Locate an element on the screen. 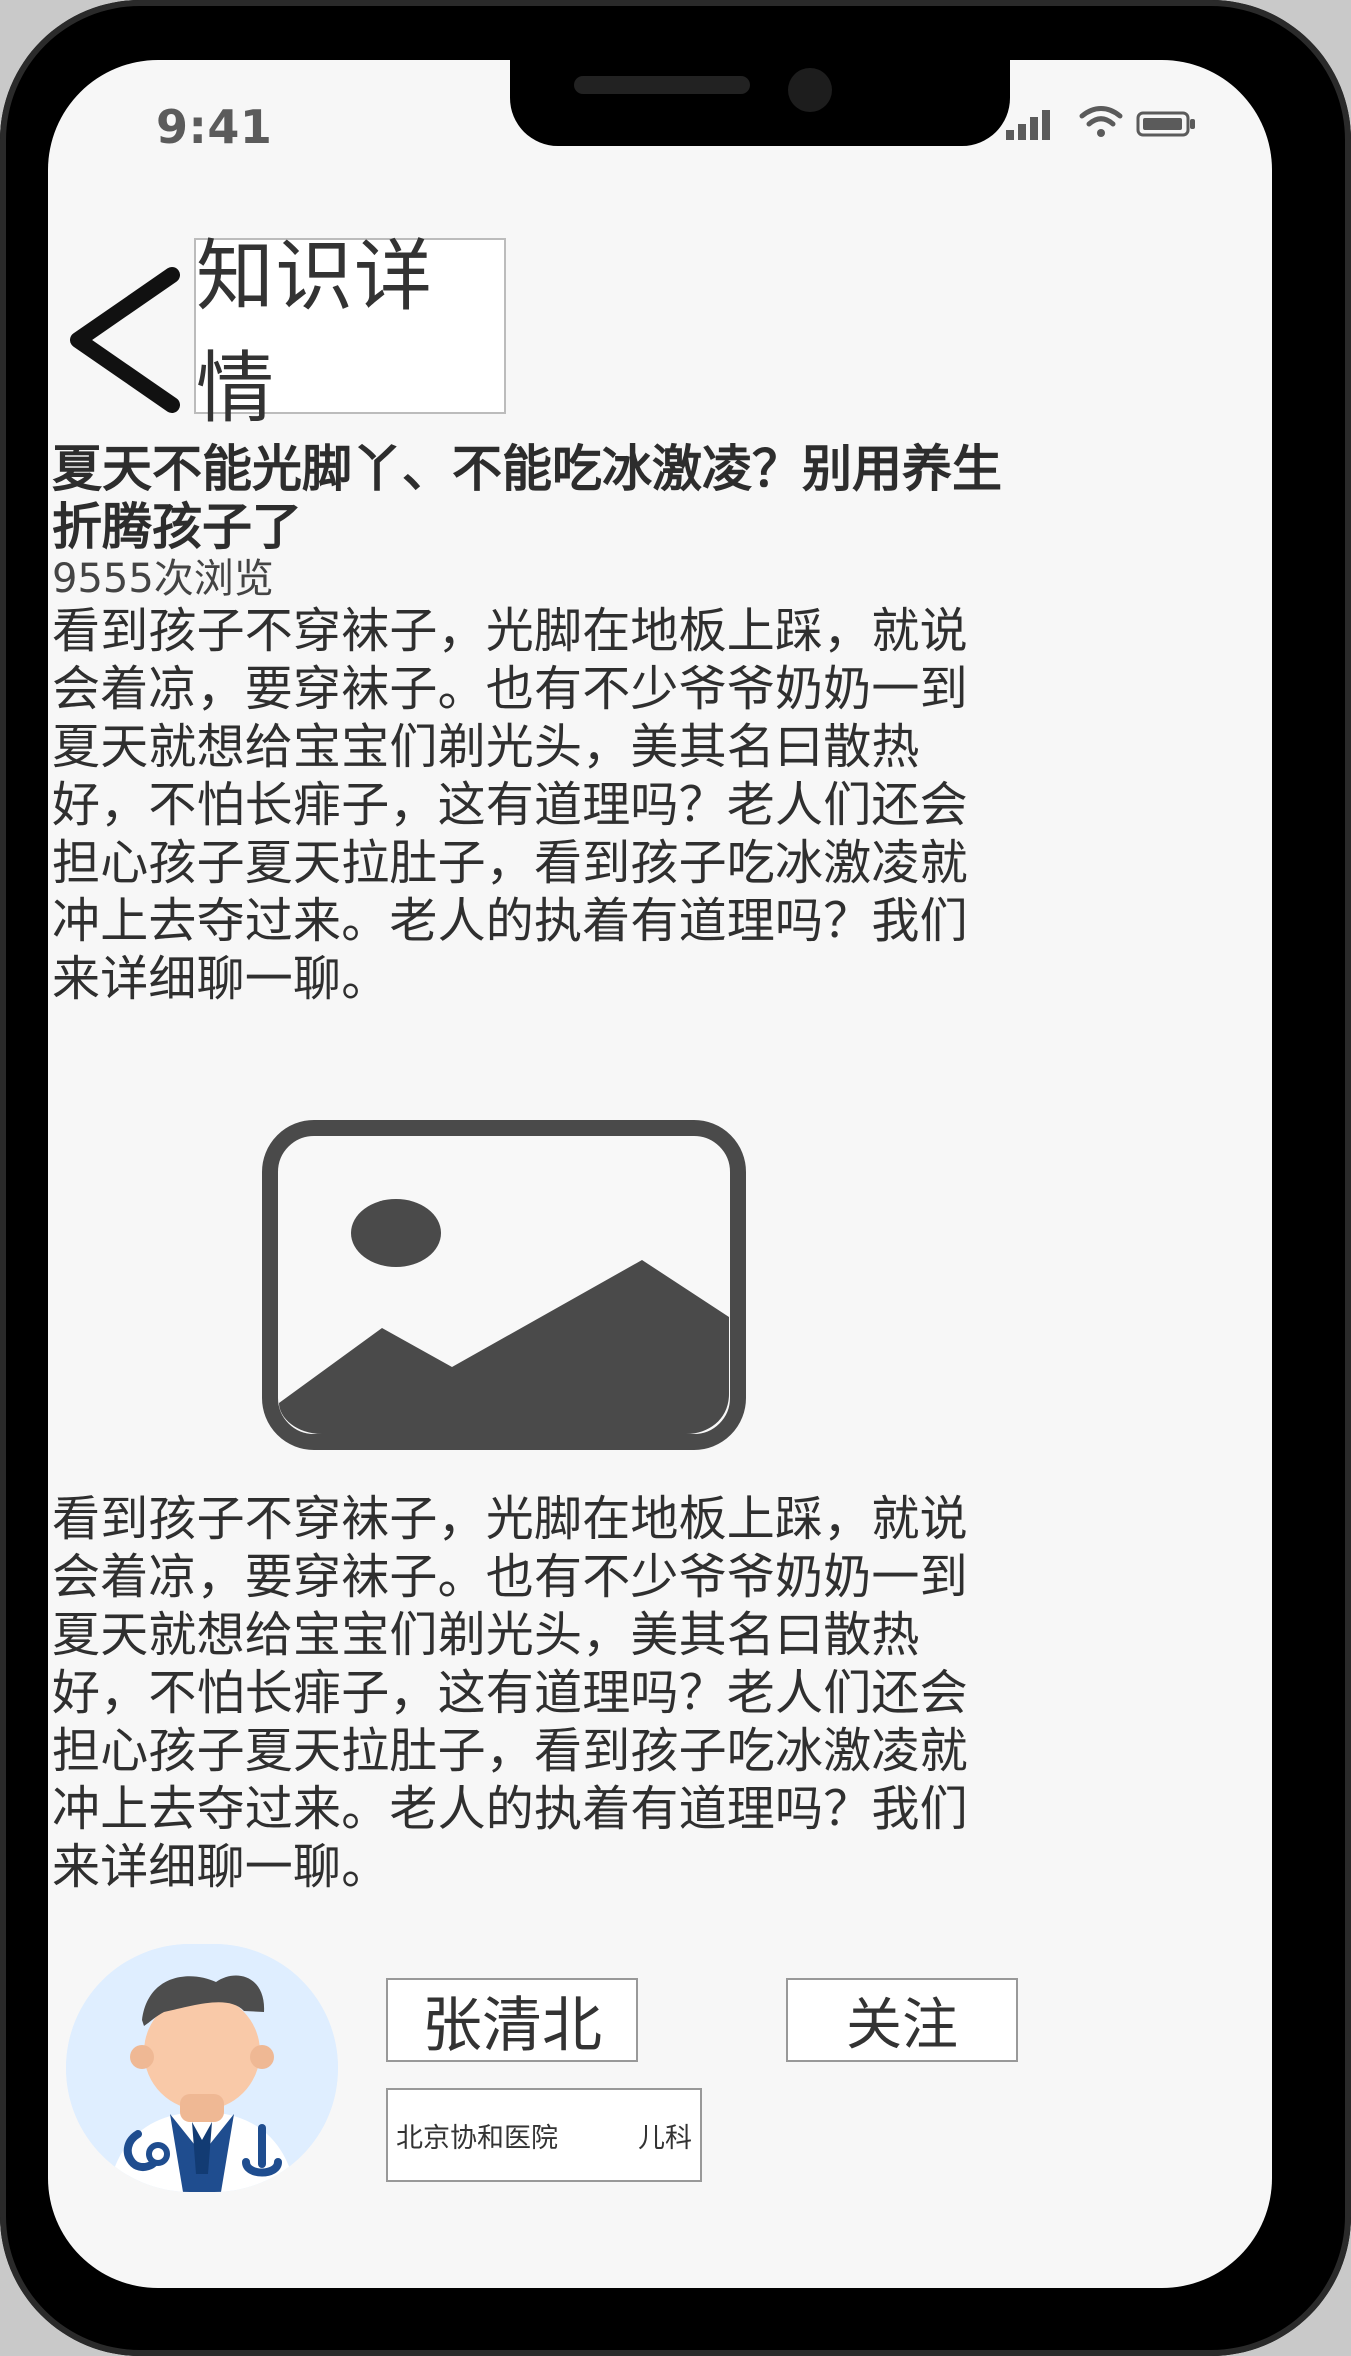 The width and height of the screenshot is (1351, 2356). follow-button: 关注 is located at coordinates (902, 2020).